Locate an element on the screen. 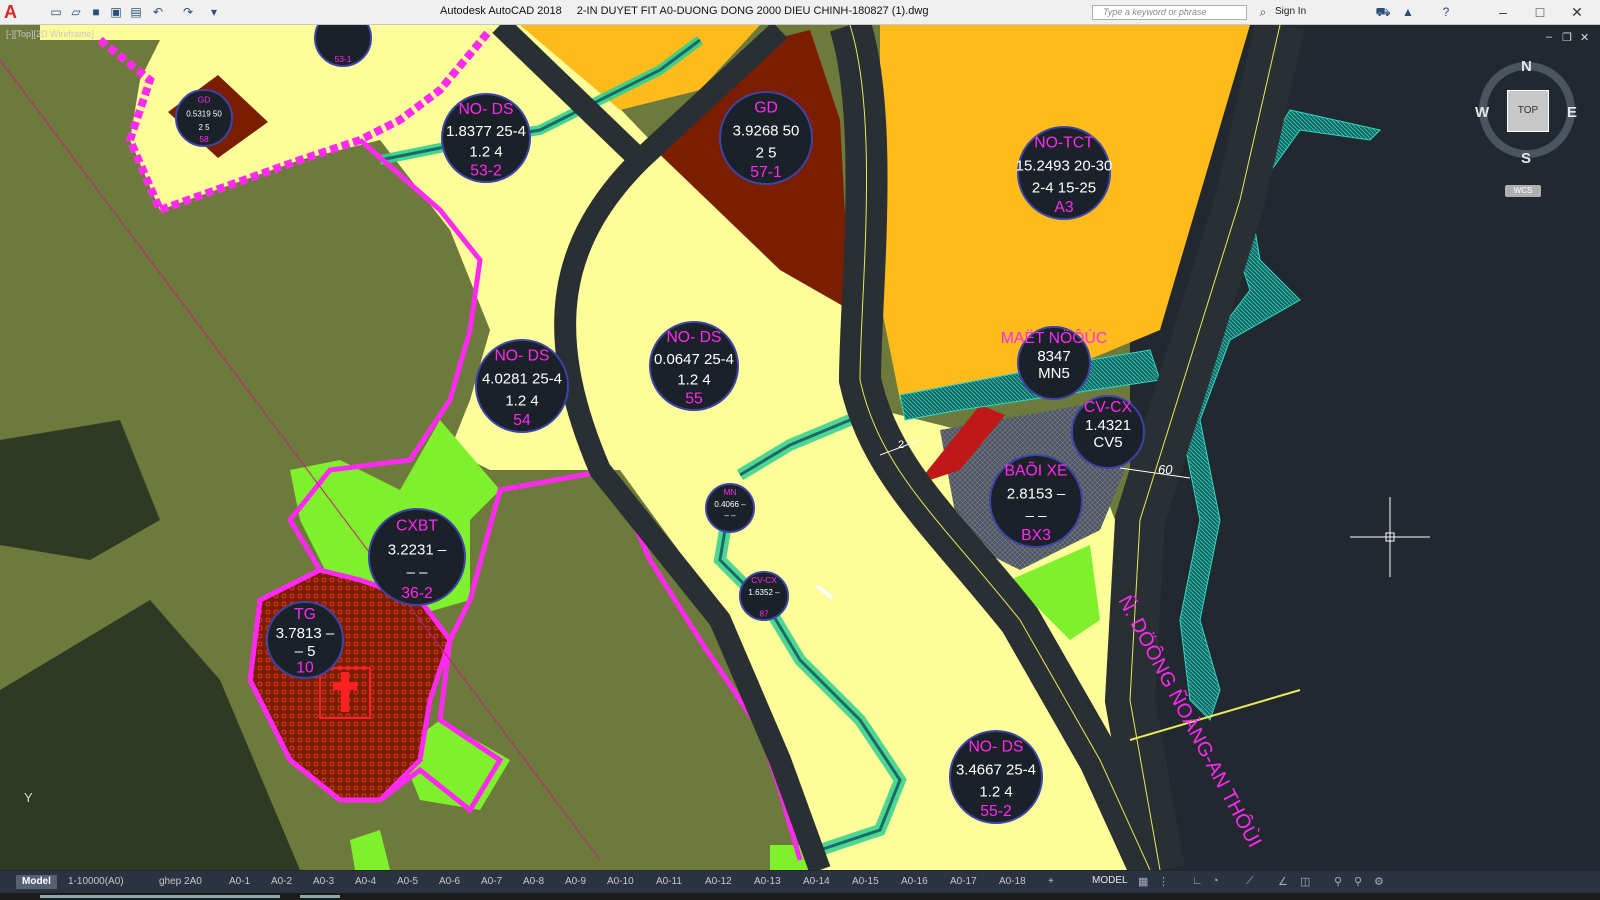 The height and width of the screenshot is (900, 1600). wcs-menu: WCS is located at coordinates (1523, 191).